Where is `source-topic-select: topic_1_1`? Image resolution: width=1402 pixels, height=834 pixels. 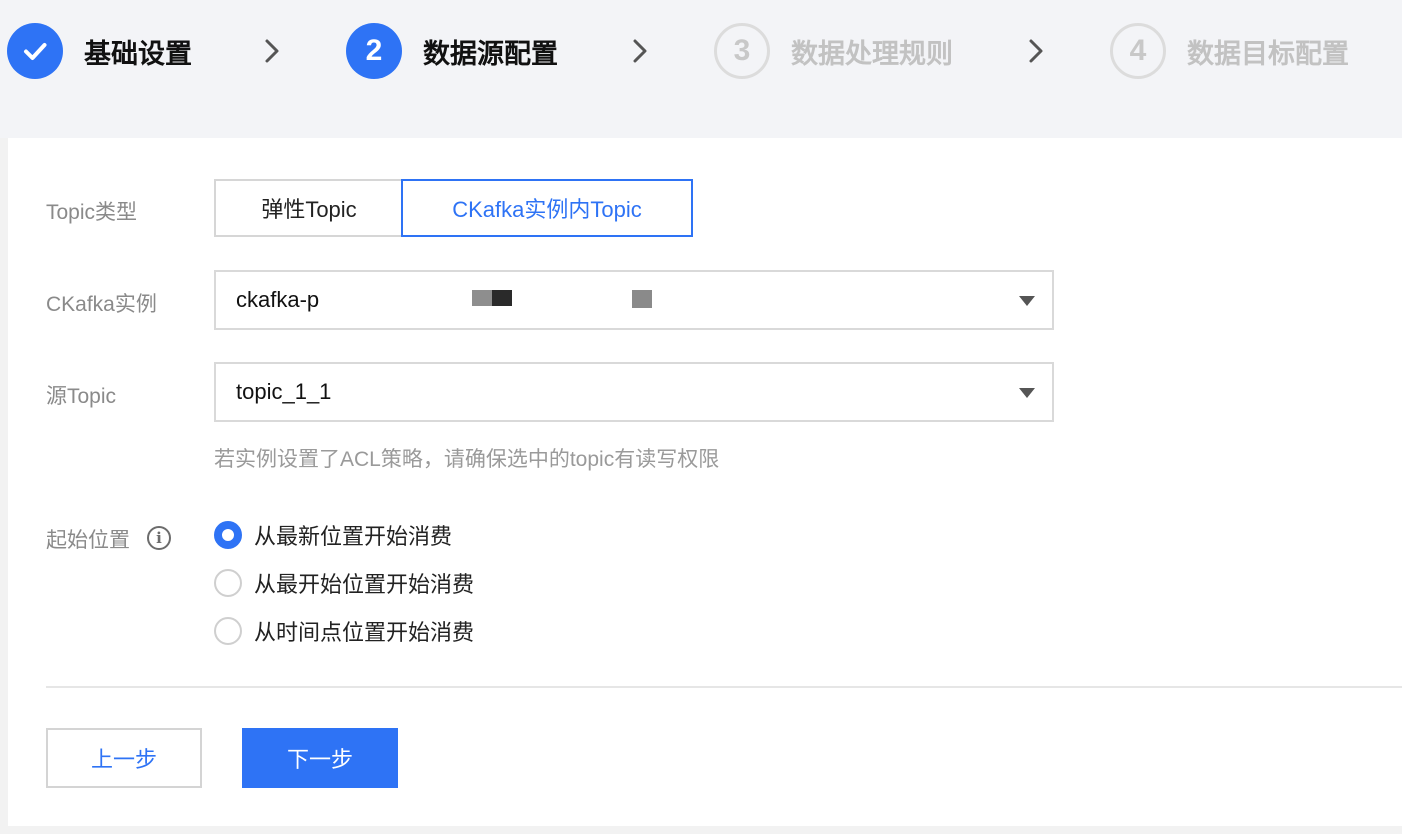
source-topic-select: topic_1_1 is located at coordinates (634, 392).